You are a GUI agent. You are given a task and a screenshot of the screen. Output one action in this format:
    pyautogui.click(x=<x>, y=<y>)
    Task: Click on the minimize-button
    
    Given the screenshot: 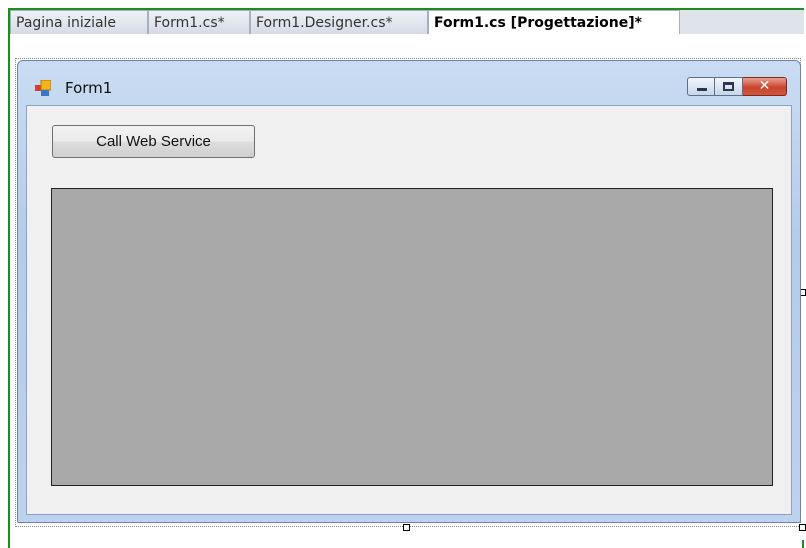 What is the action you would take?
    pyautogui.click(x=701, y=86)
    